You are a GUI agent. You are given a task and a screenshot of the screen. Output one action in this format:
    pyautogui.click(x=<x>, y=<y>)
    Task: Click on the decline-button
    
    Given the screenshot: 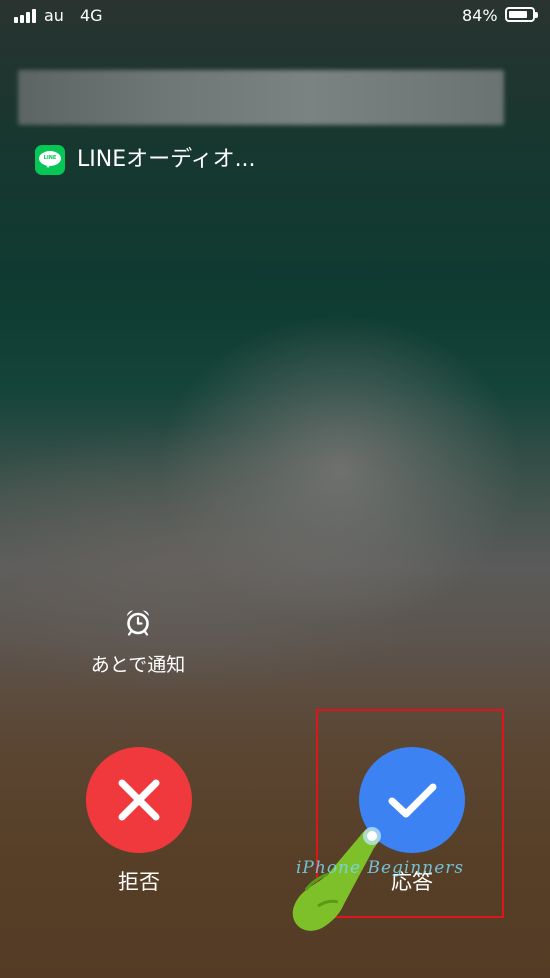 What is the action you would take?
    pyautogui.click(x=139, y=800)
    